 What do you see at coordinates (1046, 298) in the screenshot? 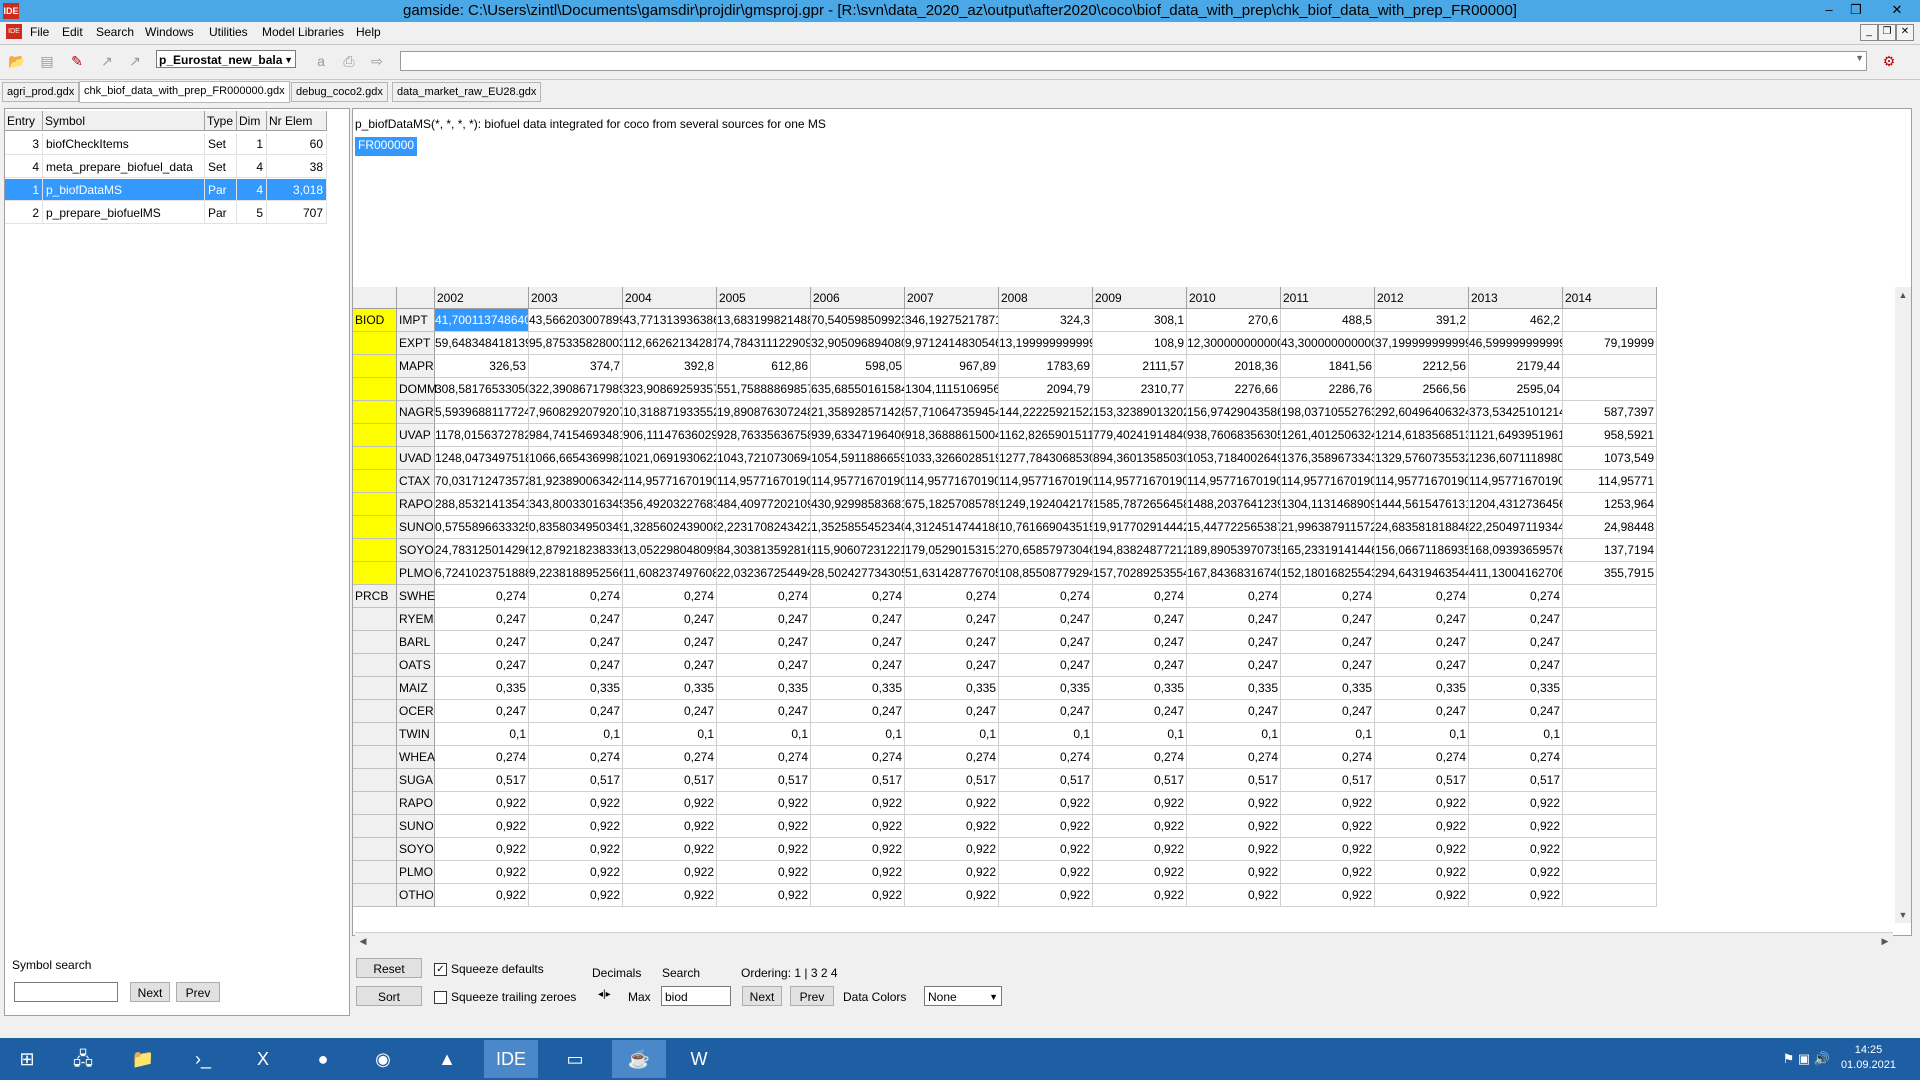
I see `column-header-year: 2008` at bounding box center [1046, 298].